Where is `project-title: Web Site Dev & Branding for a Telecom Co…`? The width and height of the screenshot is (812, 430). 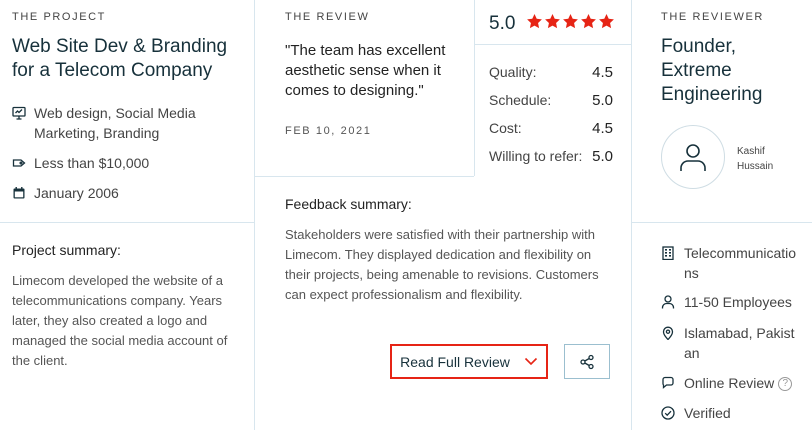
project-title: Web Site Dev & Branding for a Telecom Co… is located at coordinates (120, 58).